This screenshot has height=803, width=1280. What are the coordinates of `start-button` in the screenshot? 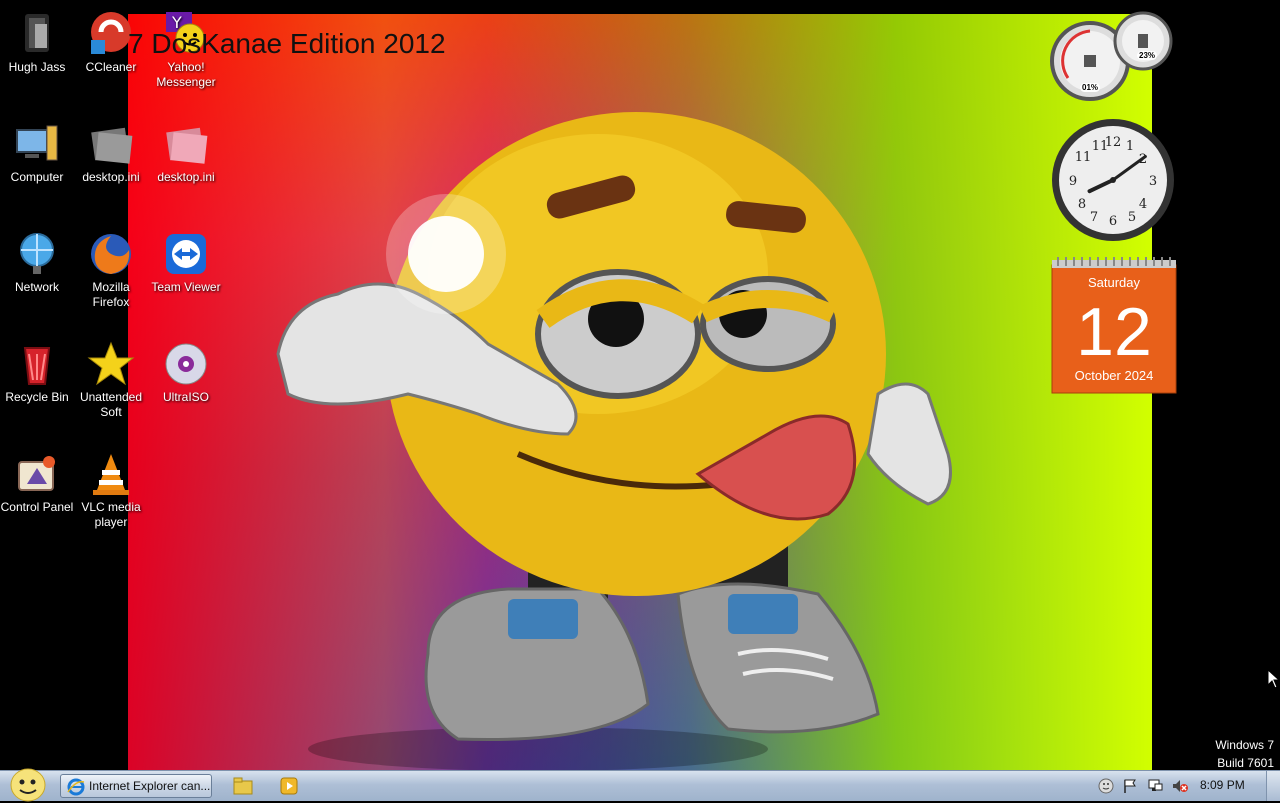 It's located at (26, 785).